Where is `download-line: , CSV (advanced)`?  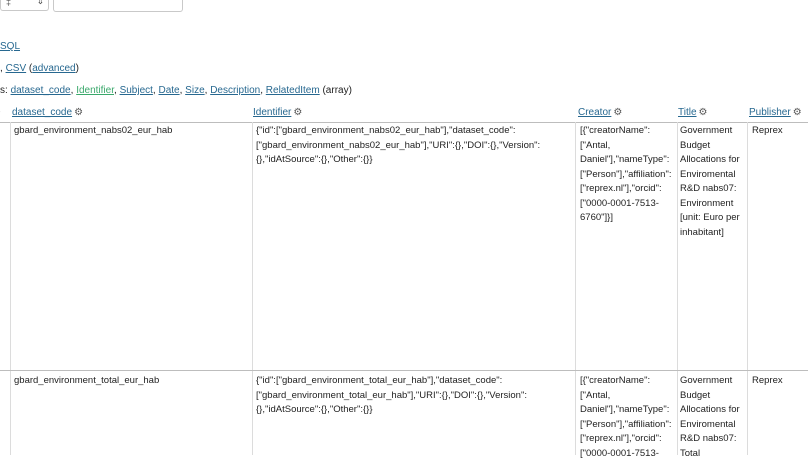
download-line: , CSV (advanced) is located at coordinates (39, 69).